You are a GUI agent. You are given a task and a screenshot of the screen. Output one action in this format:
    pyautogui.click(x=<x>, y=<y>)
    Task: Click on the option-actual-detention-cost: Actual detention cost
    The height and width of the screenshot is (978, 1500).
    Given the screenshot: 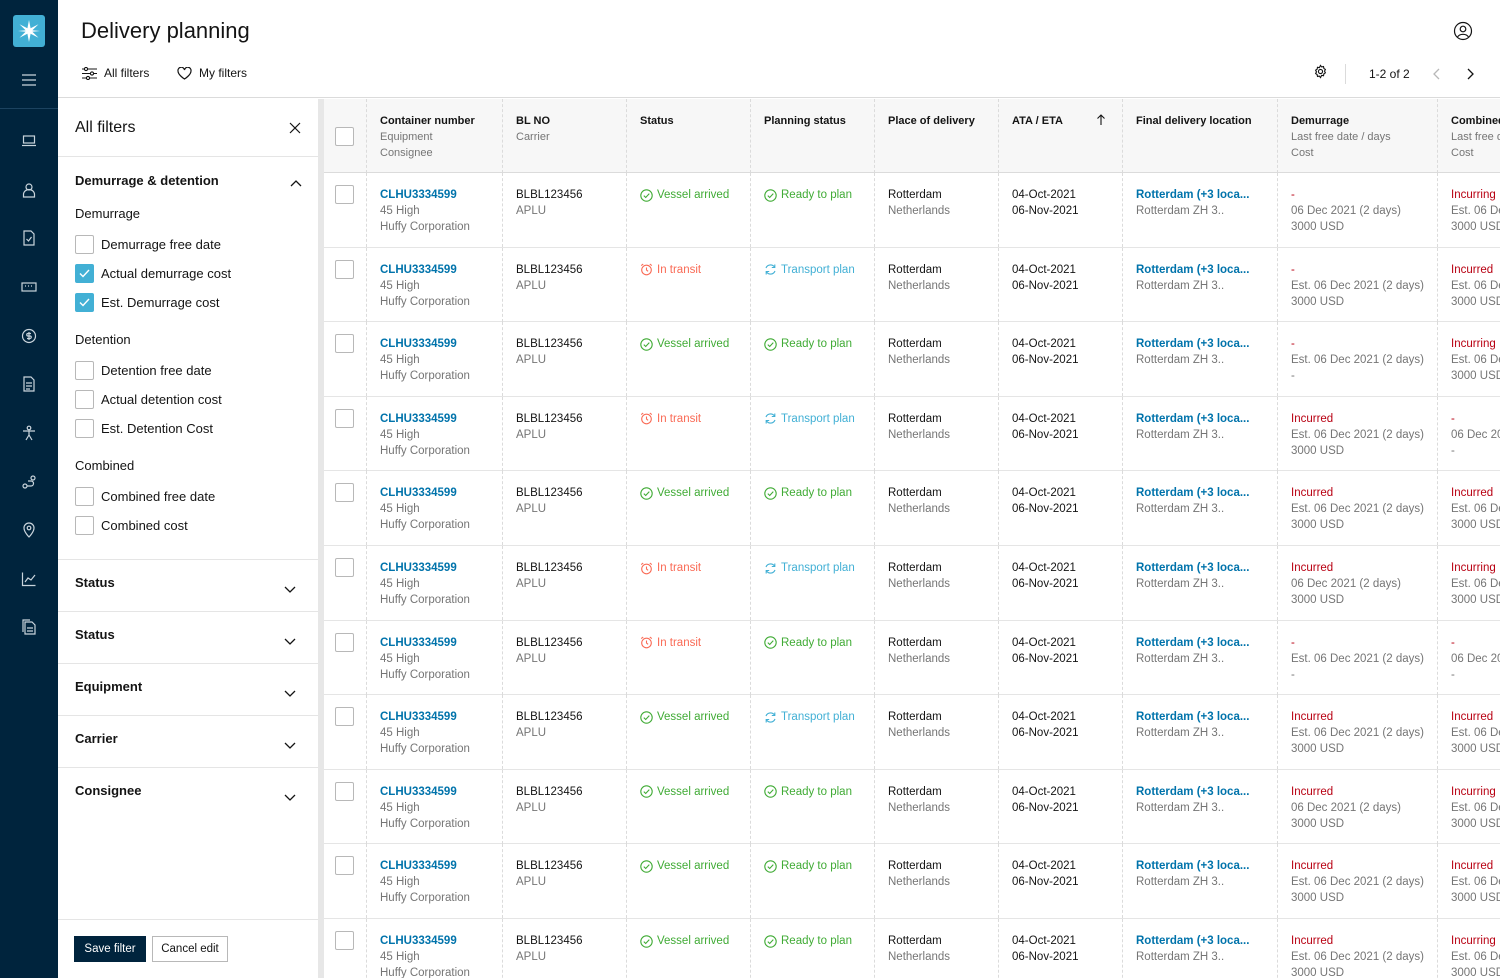 What is the action you would take?
    pyautogui.click(x=148, y=399)
    